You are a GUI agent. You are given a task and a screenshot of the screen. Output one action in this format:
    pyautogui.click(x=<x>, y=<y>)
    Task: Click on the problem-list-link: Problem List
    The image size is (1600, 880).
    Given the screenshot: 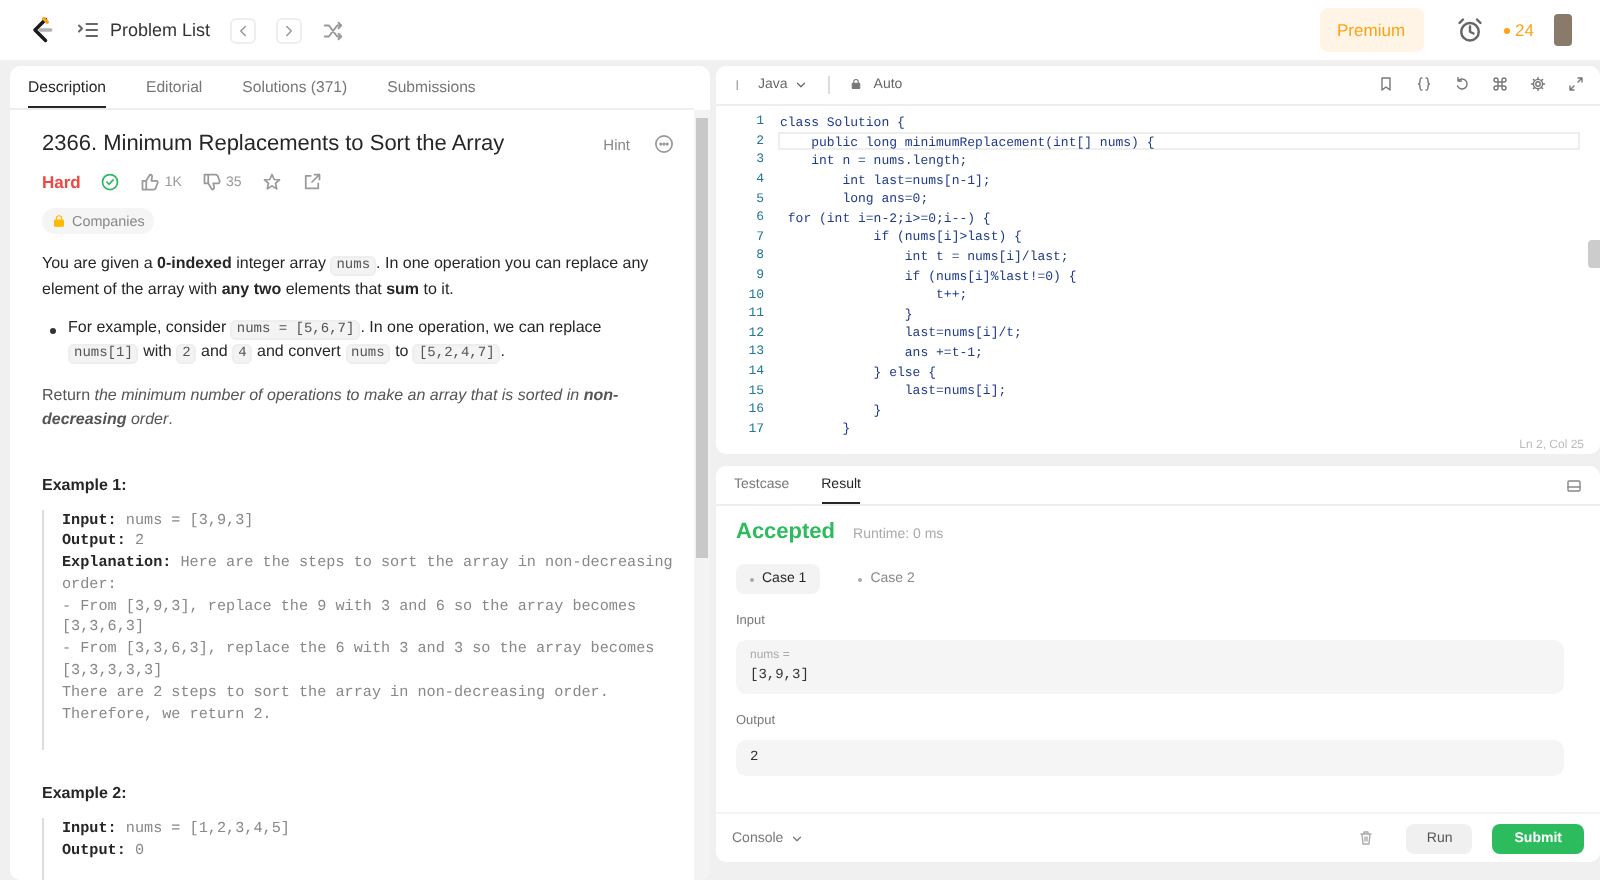 What is the action you would take?
    pyautogui.click(x=160, y=30)
    